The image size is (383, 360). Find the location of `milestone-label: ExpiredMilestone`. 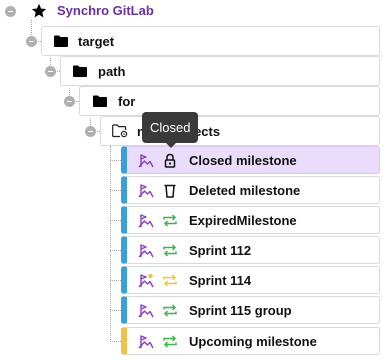

milestone-label: ExpiredMilestone is located at coordinates (243, 220).